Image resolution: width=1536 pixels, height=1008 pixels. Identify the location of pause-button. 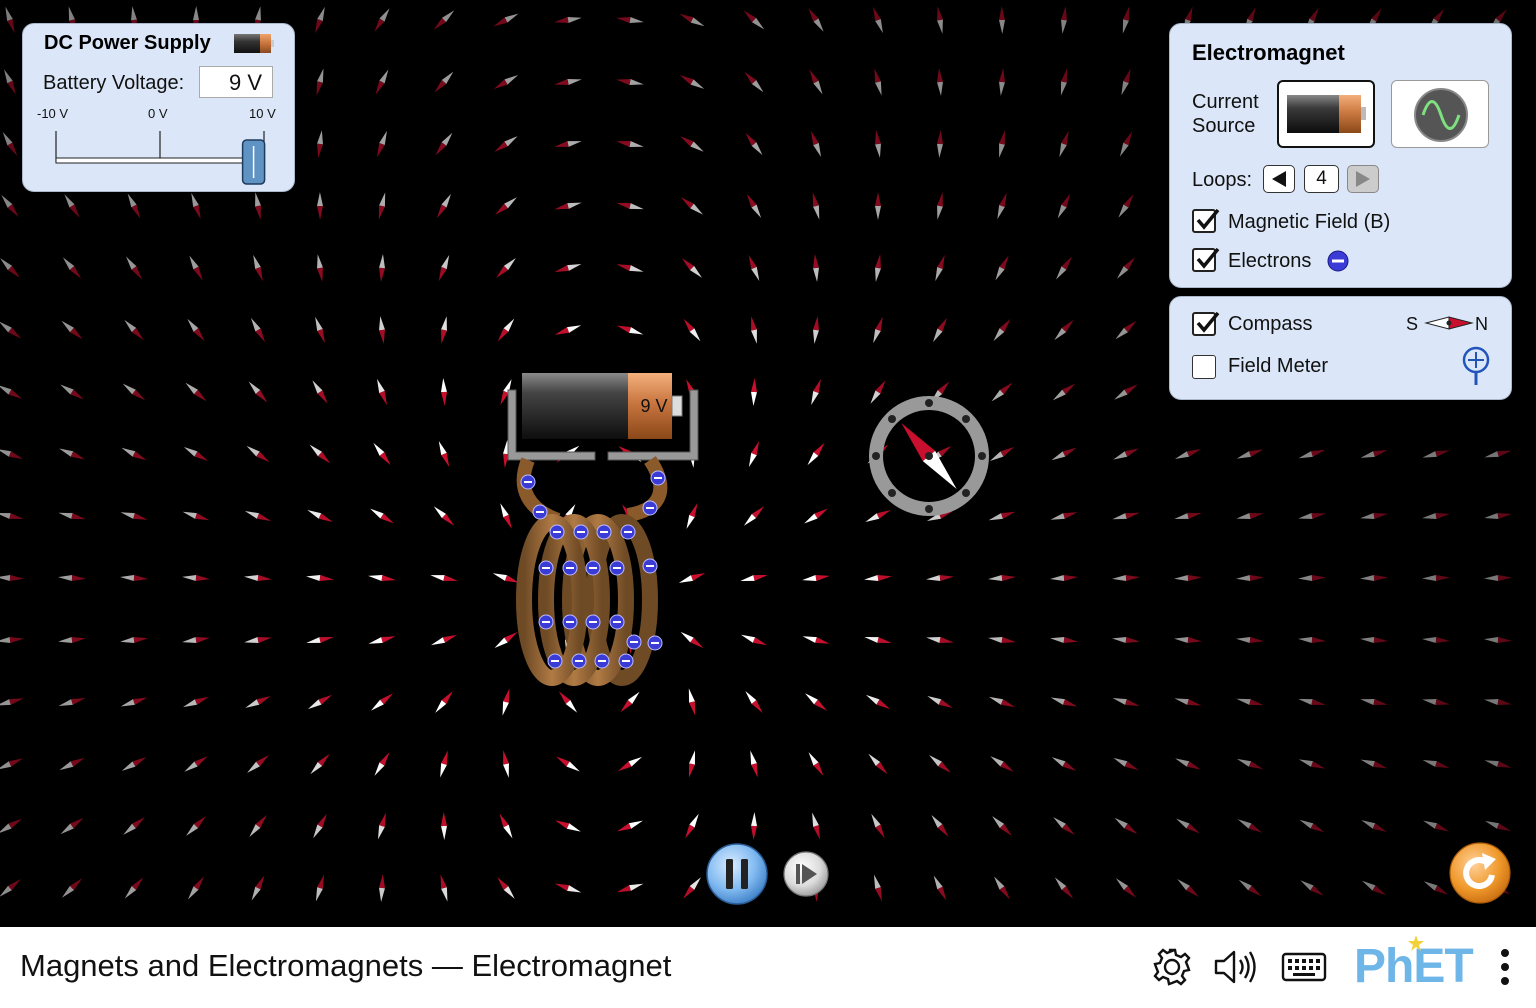
(737, 874).